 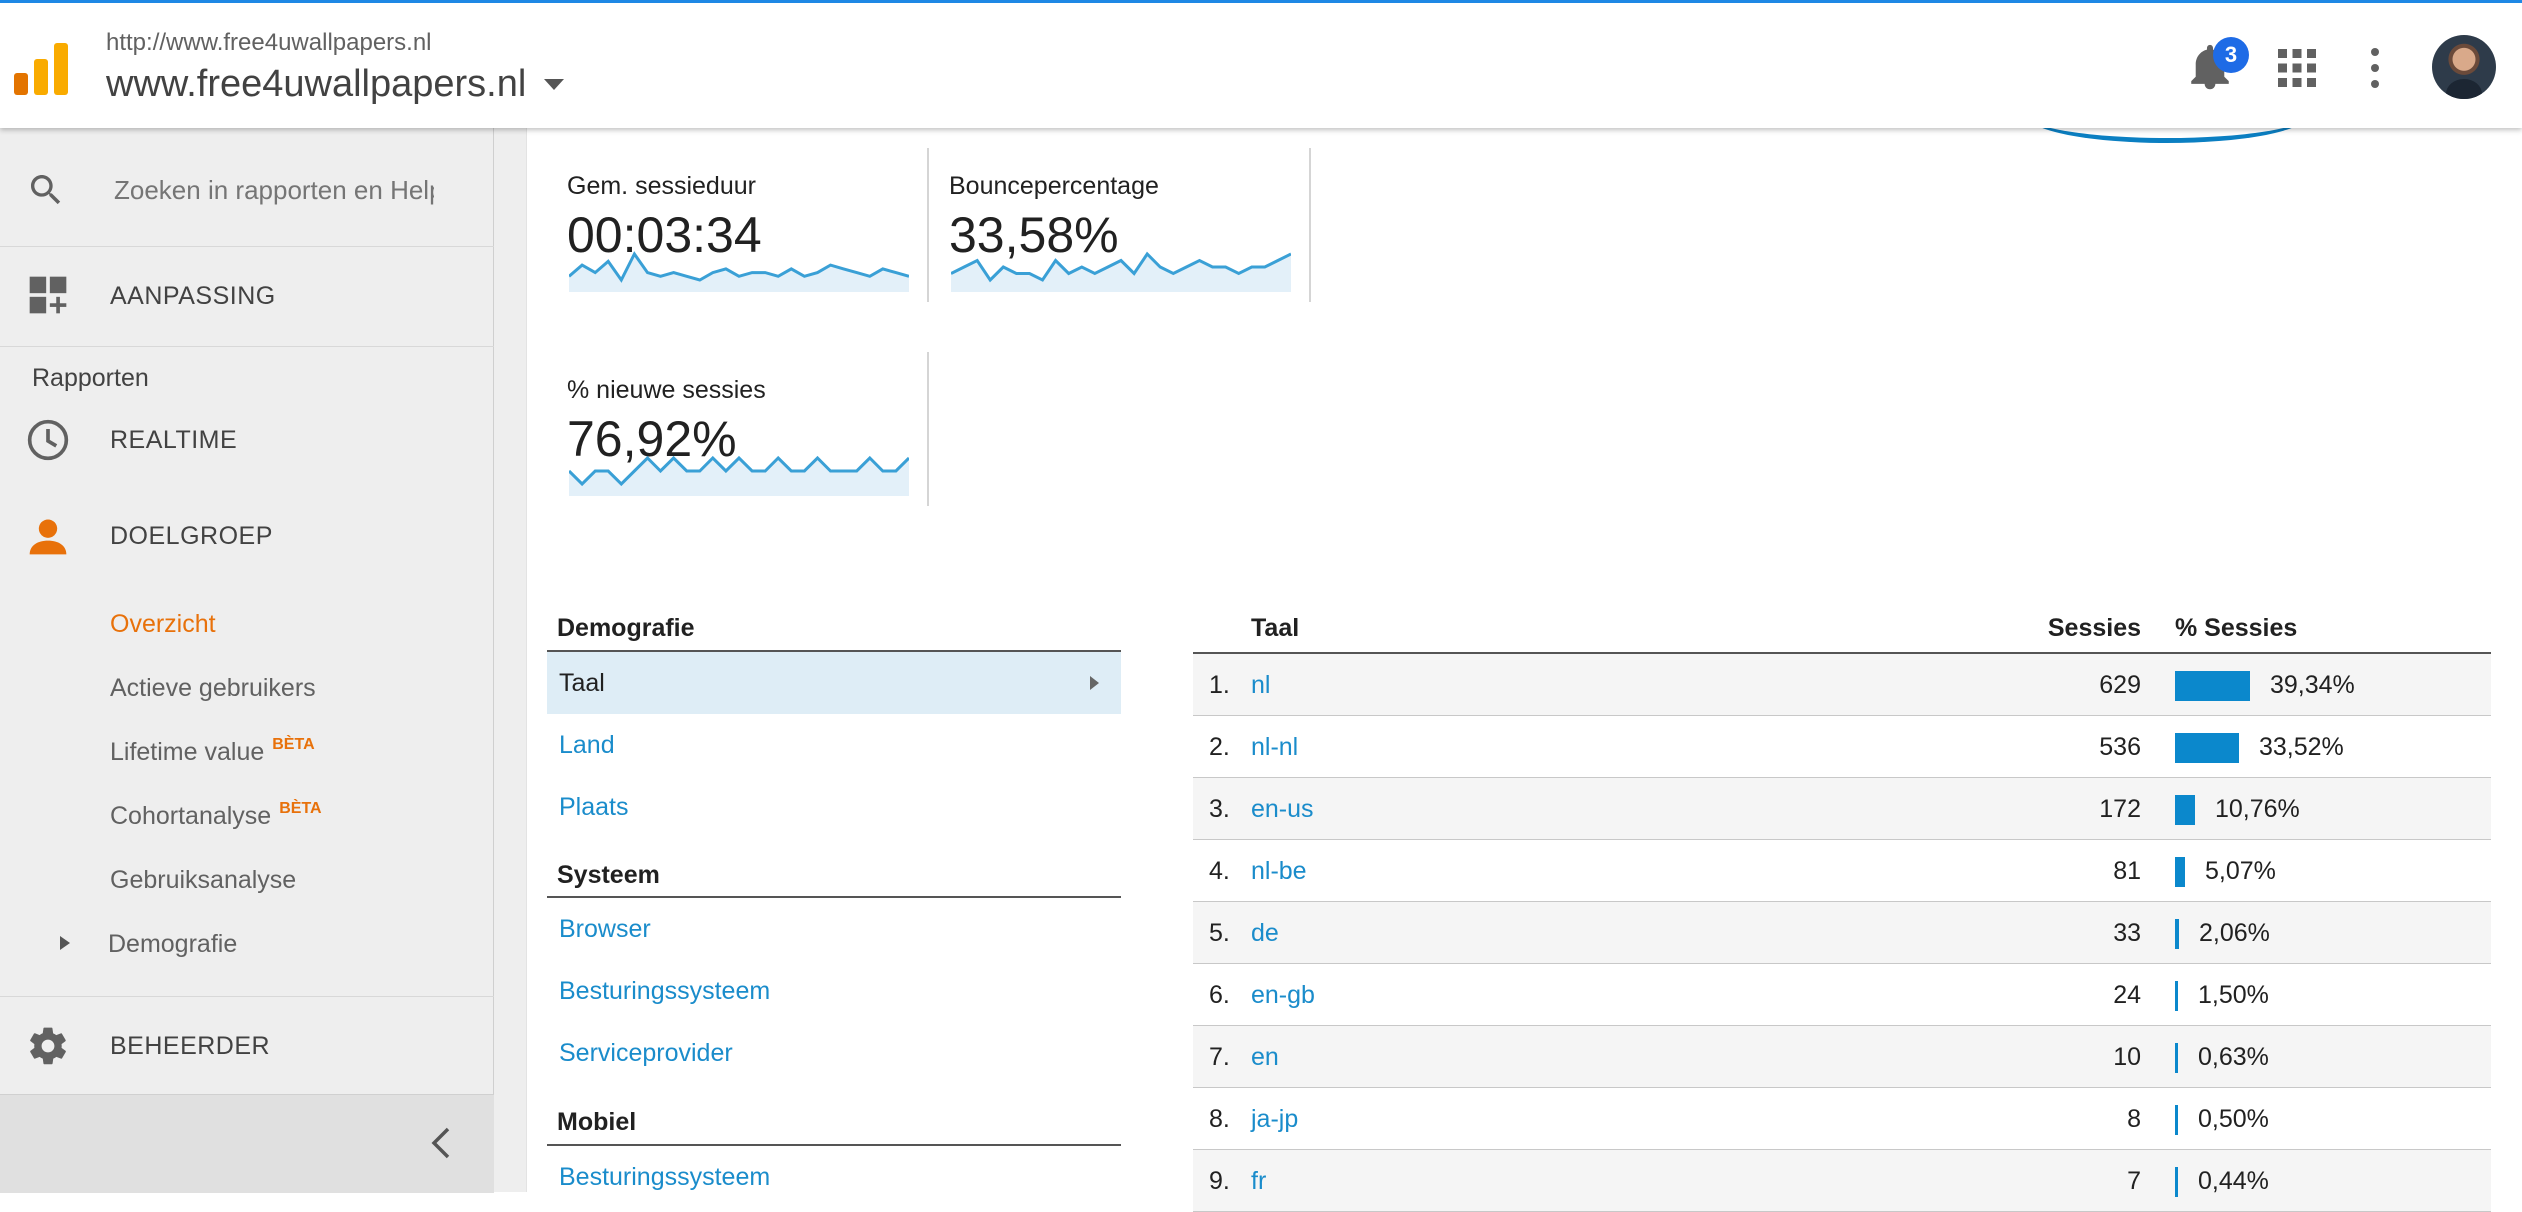 What do you see at coordinates (269, 42) in the screenshot?
I see `property-url: http://www.free4uwallpapers.nl` at bounding box center [269, 42].